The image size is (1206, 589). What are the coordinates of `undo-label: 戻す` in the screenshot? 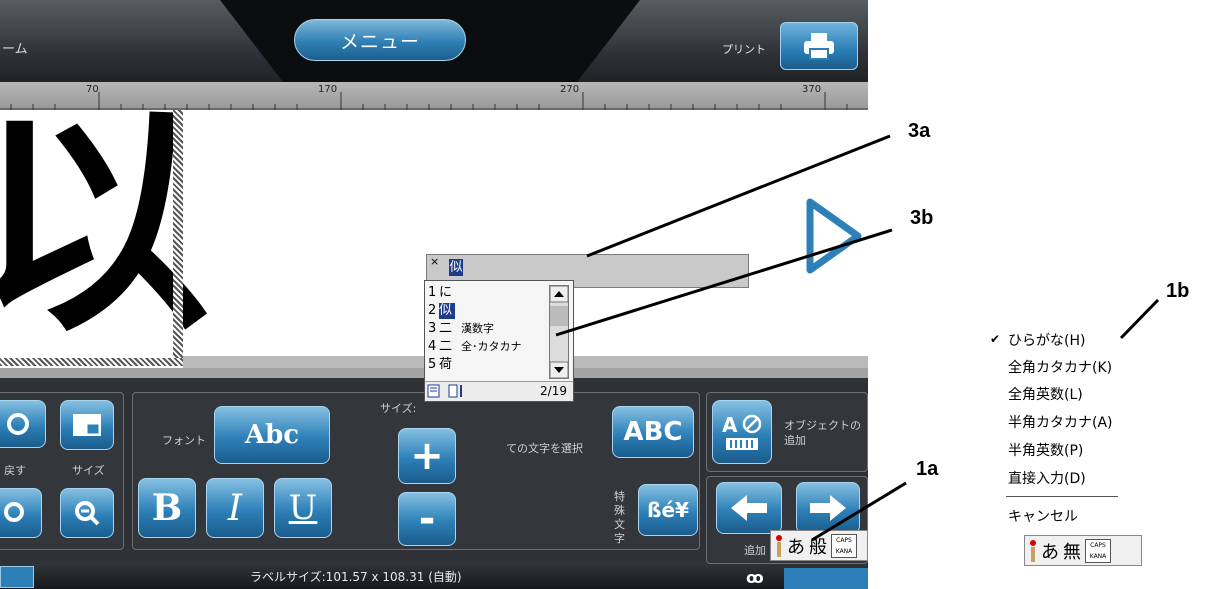 It's located at (15, 470).